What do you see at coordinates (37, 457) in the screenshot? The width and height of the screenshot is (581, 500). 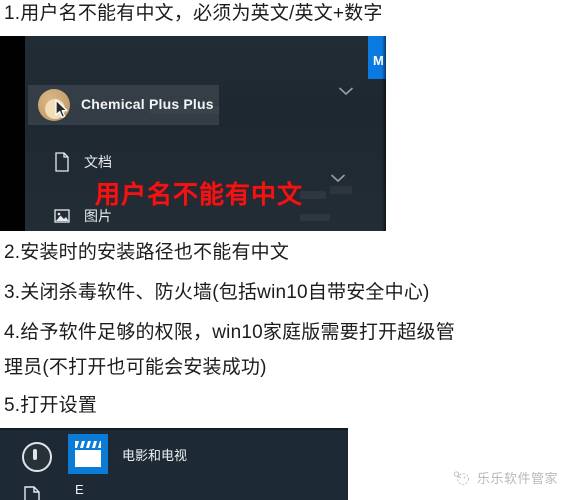 I see `settings-ring-icon` at bounding box center [37, 457].